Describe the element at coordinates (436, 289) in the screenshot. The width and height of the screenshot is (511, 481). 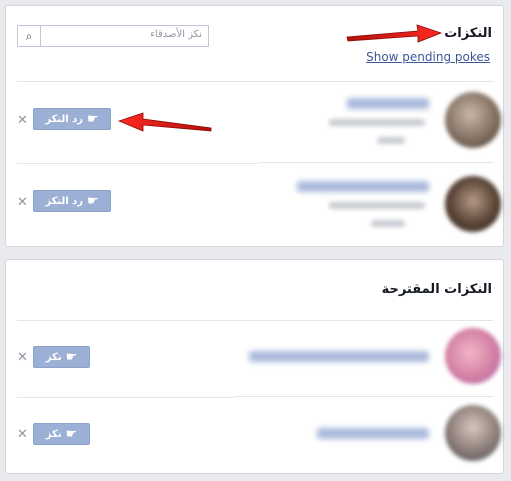
I see `suggested-pokes-title: النكزات المقترحة` at that location.